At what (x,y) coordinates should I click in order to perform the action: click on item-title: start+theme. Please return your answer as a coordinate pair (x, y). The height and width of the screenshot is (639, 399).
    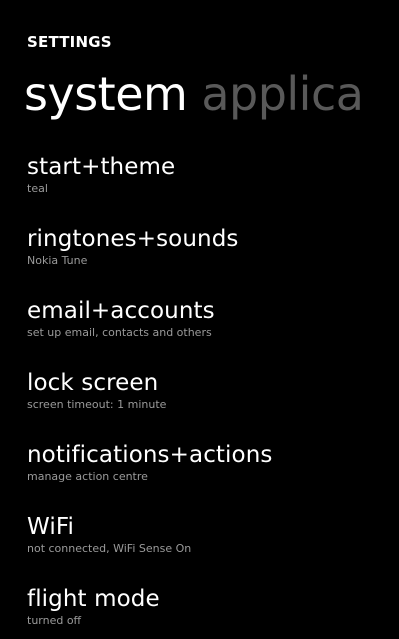
    Looking at the image, I should click on (101, 167).